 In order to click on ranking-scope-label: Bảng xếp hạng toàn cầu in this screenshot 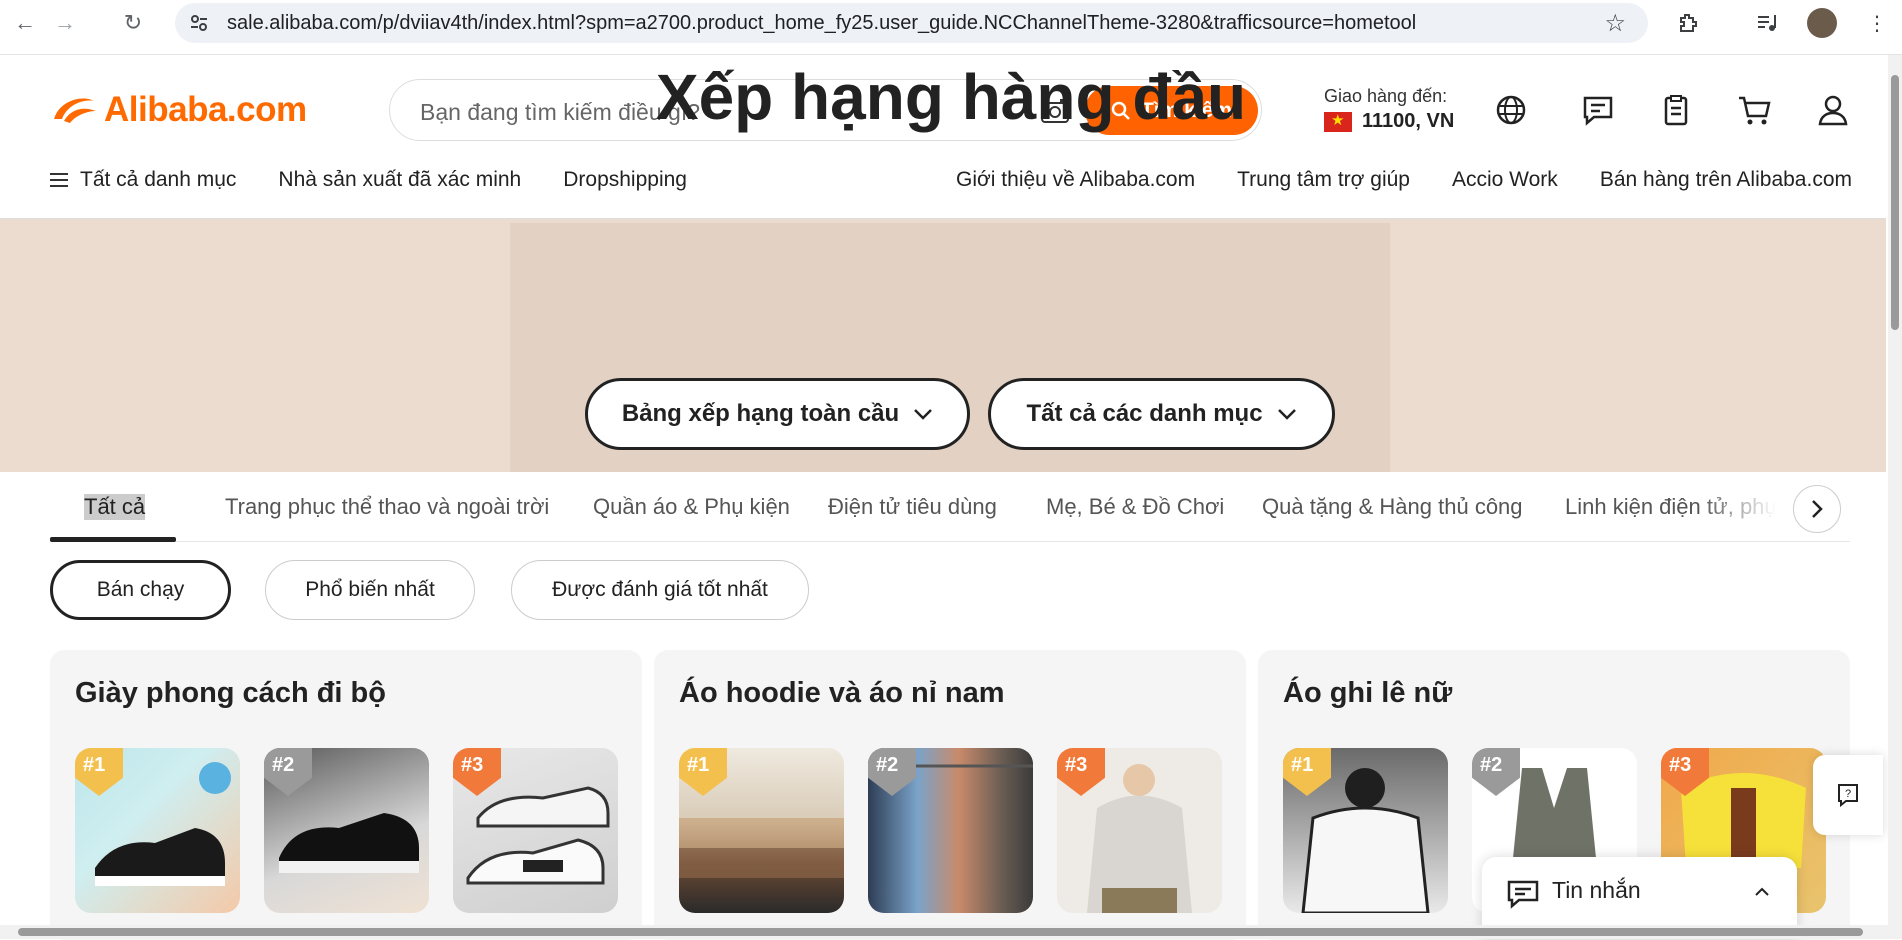, I will do `click(760, 413)`.